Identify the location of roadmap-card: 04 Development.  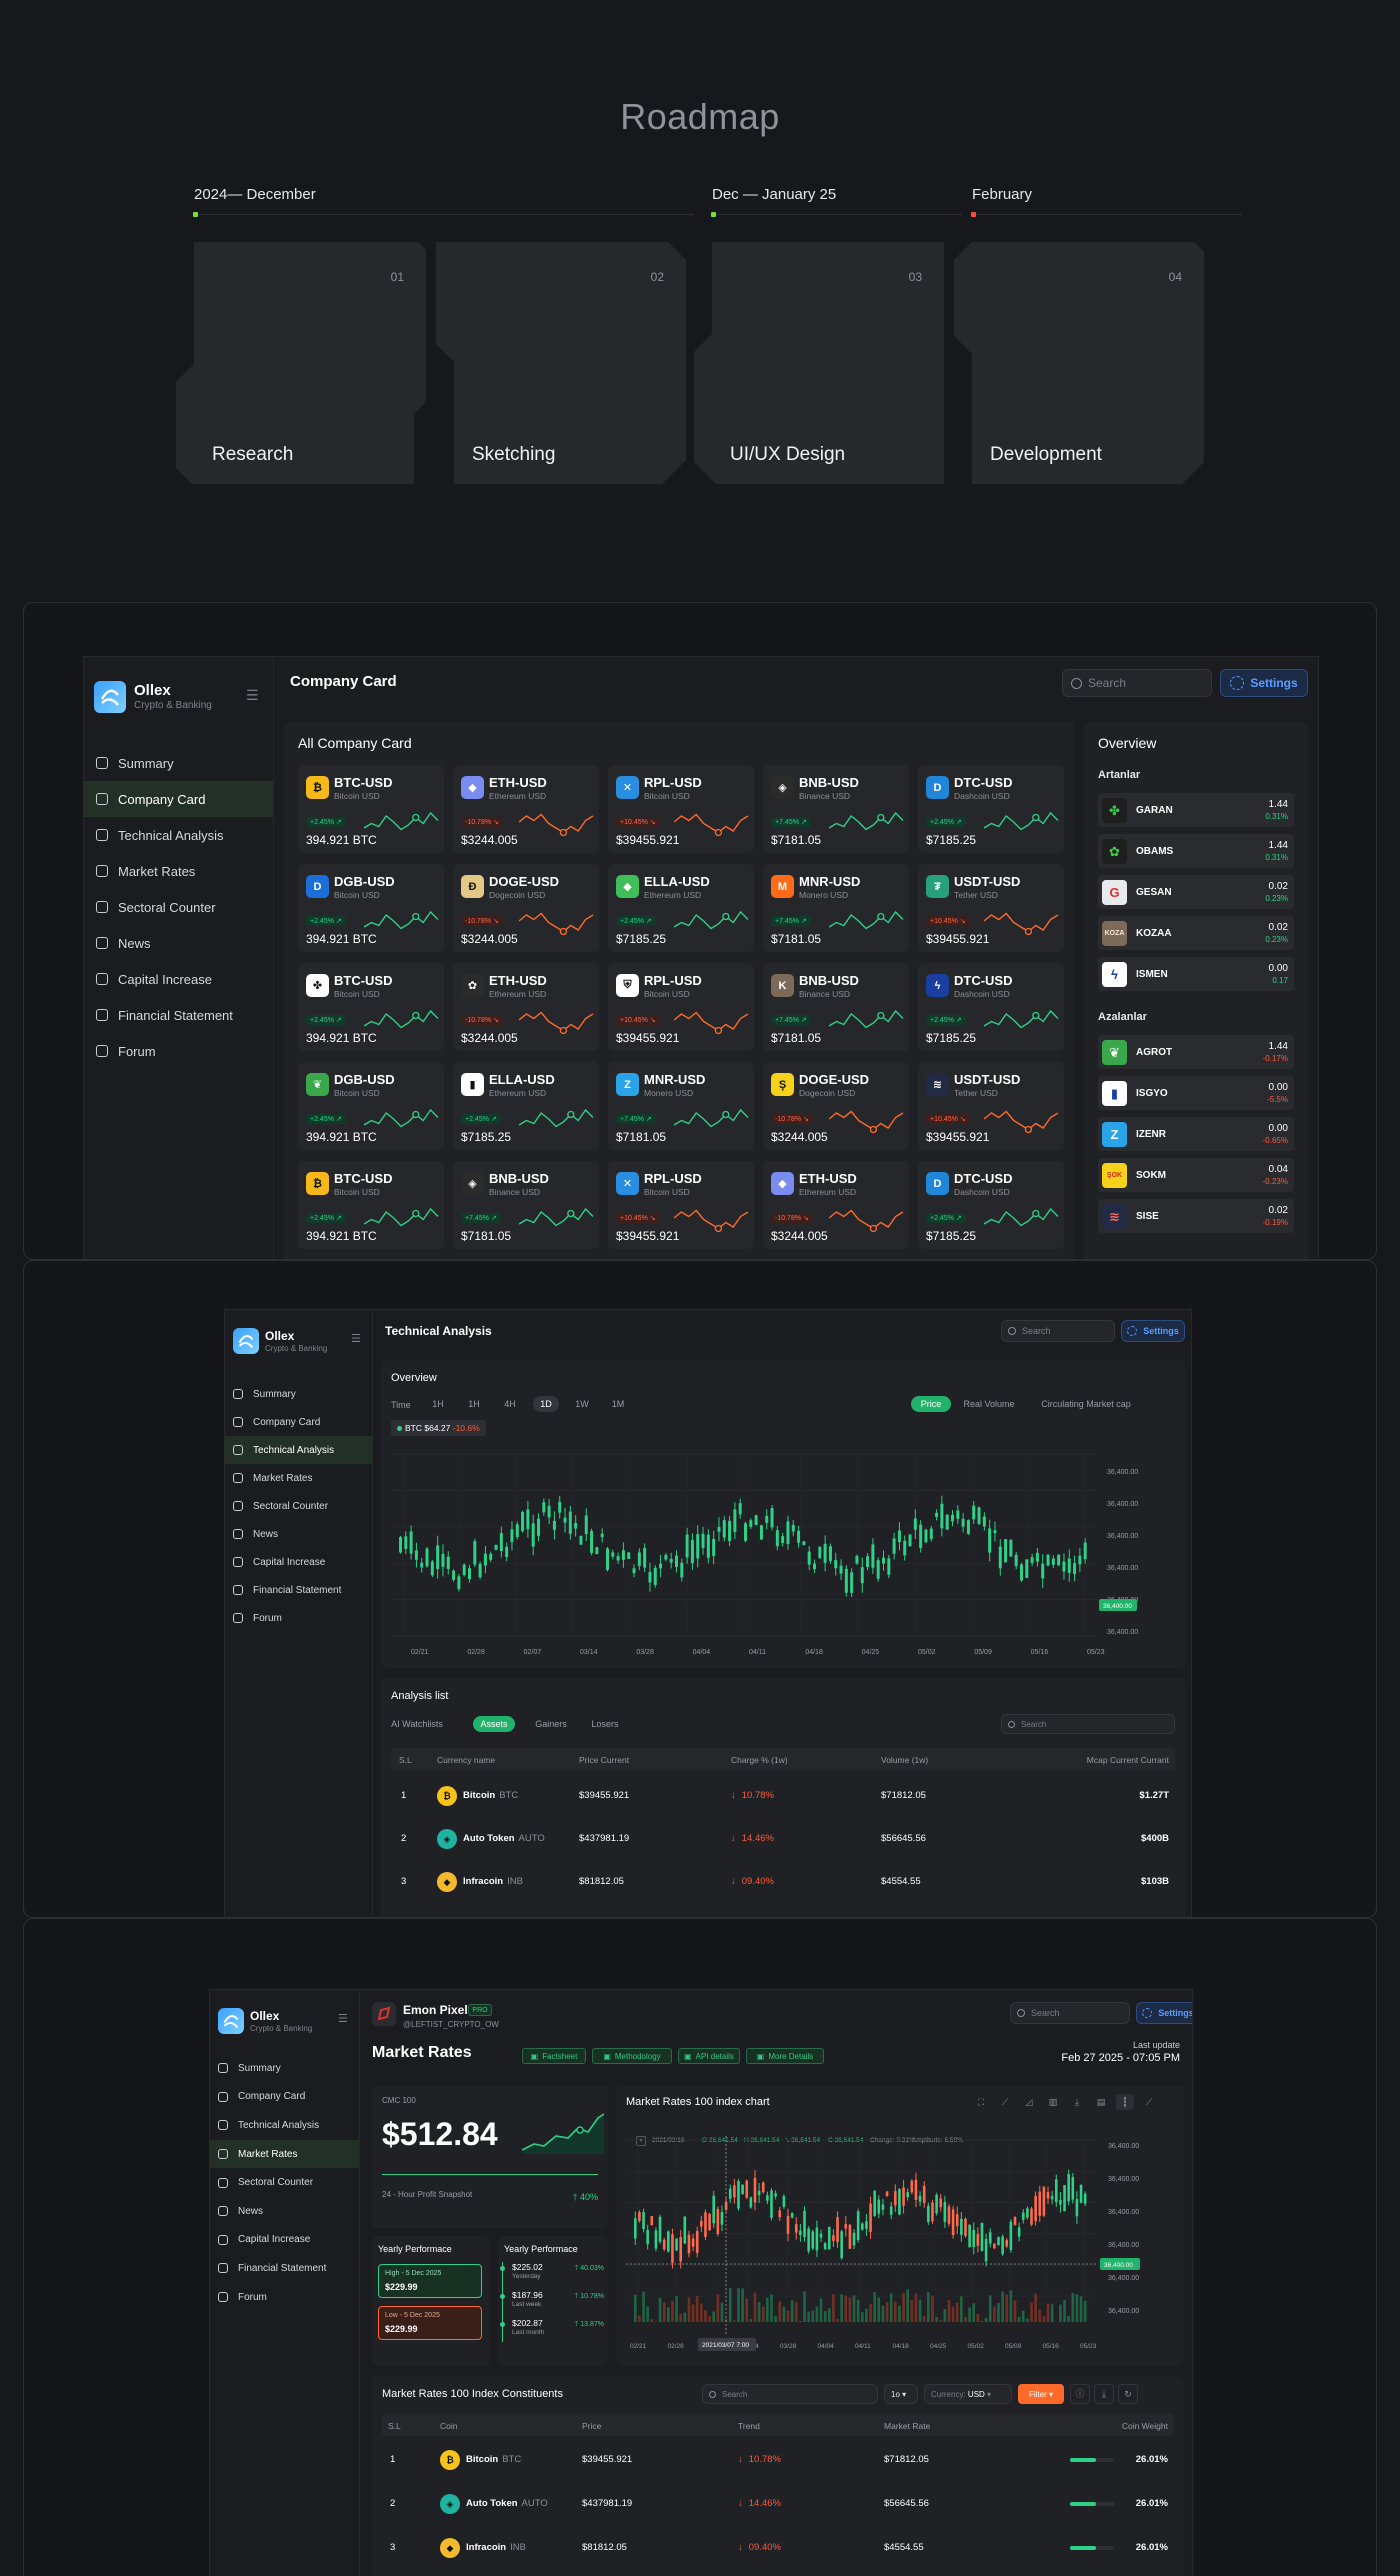
(1079, 363).